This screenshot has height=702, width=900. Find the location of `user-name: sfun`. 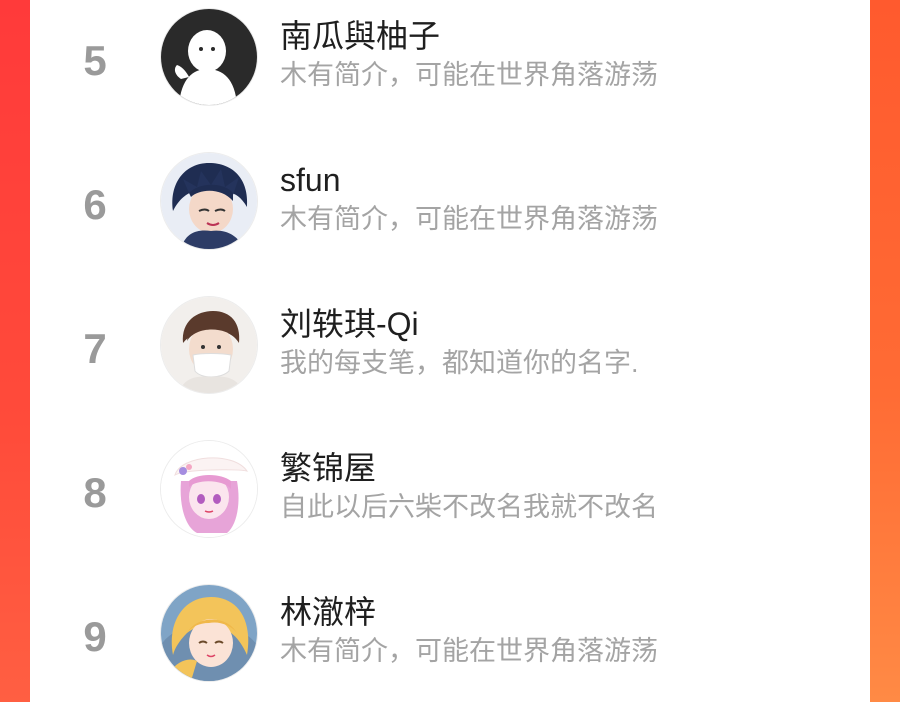

user-name: sfun is located at coordinates (310, 180).